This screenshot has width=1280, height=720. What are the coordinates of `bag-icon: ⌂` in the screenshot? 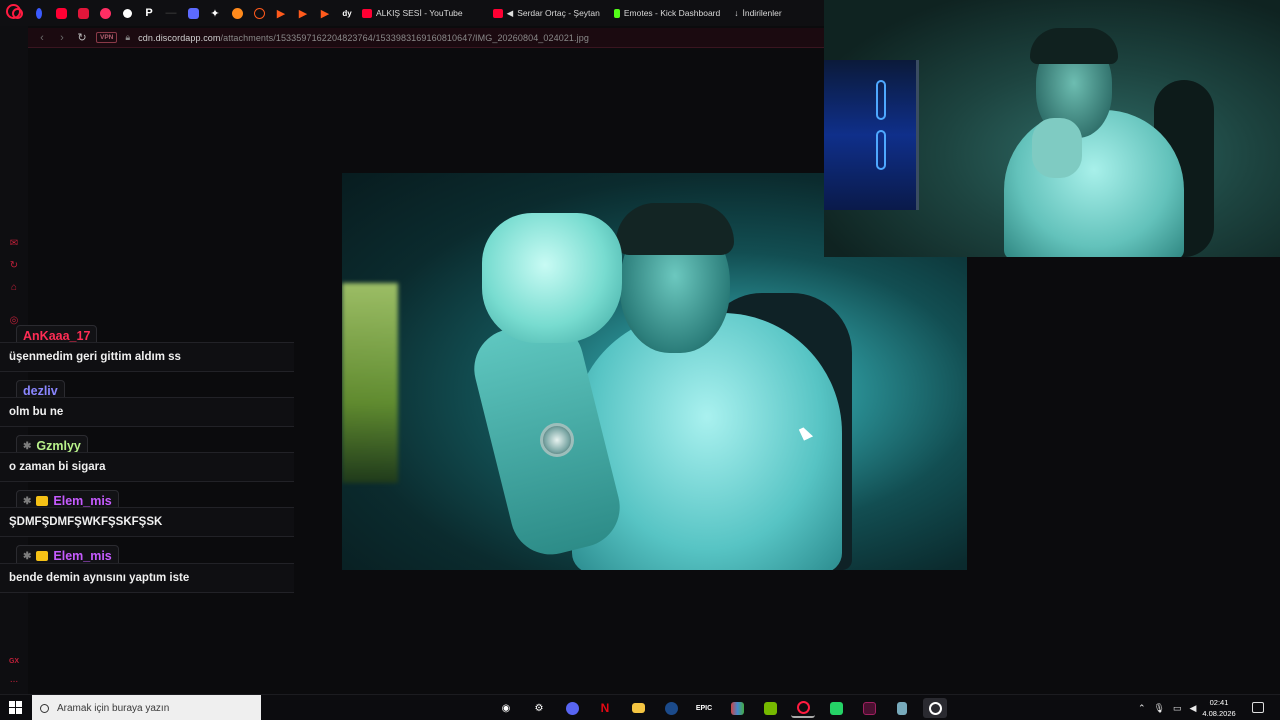 It's located at (14, 288).